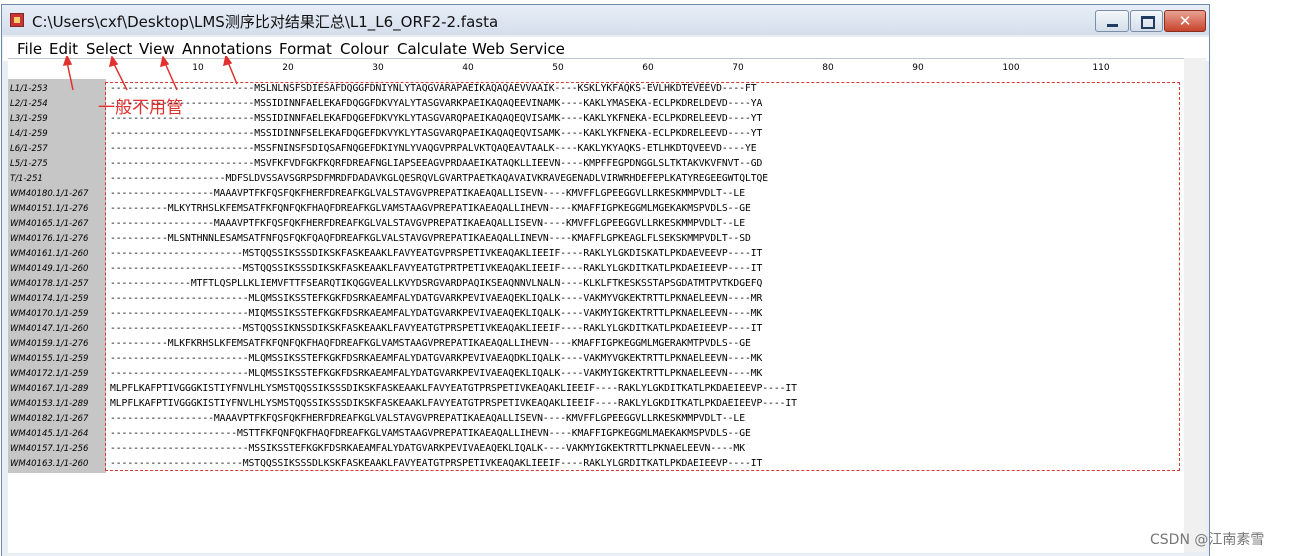 This screenshot has height=556, width=1302. I want to click on menu-calculate: Calculate, so click(432, 49).